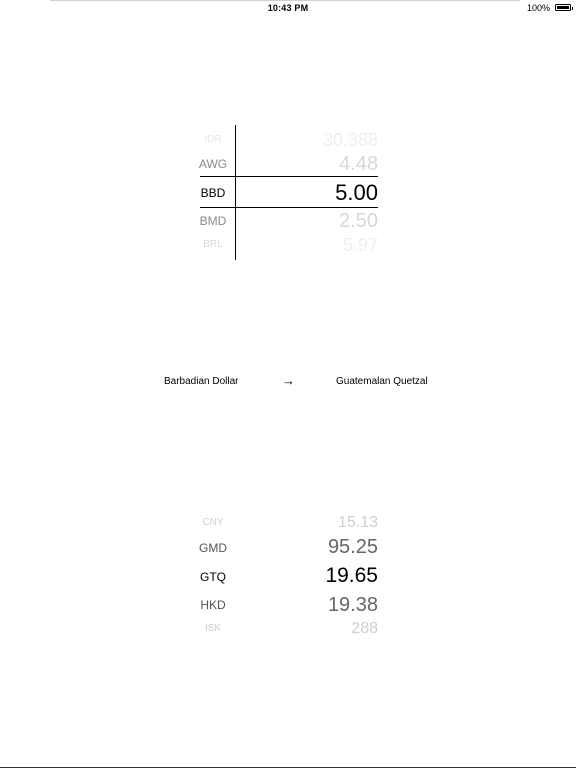  I want to click on battery-icon, so click(564, 7).